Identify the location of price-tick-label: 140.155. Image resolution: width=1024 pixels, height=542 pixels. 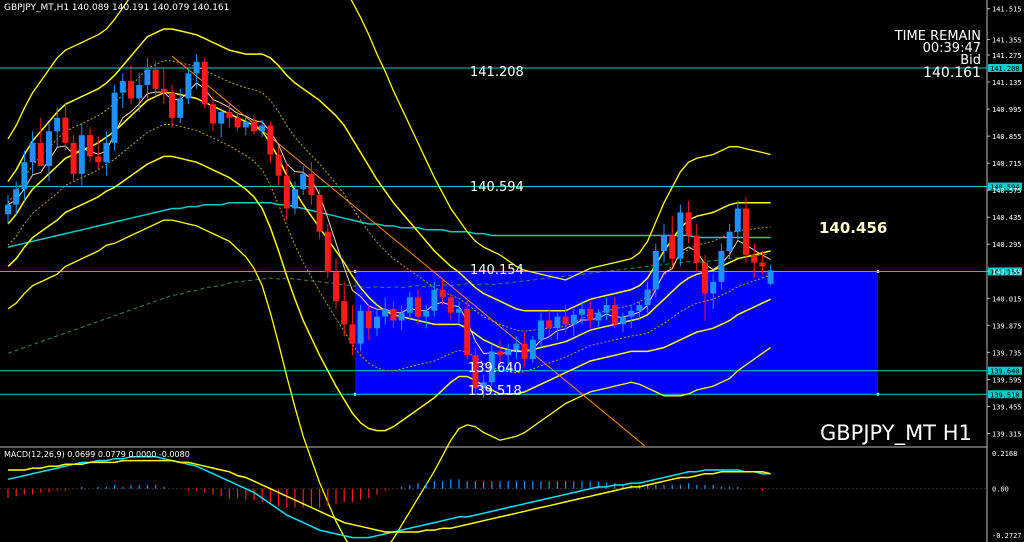
(1007, 272).